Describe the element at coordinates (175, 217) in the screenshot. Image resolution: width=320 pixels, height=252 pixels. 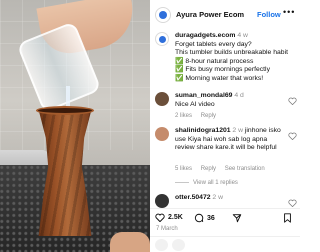
I see `like-count: 2.5K` at that location.